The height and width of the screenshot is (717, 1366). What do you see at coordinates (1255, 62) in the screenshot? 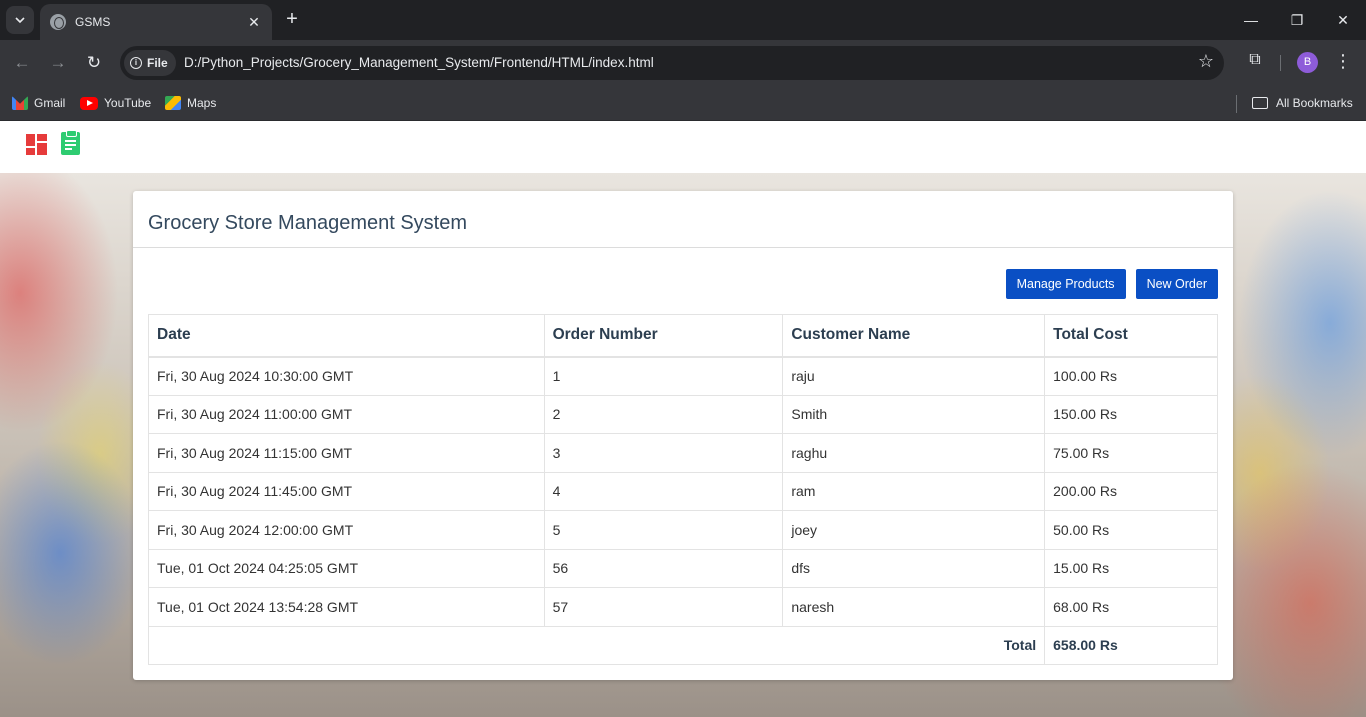
I see `extensions-icon: ⧉` at bounding box center [1255, 62].